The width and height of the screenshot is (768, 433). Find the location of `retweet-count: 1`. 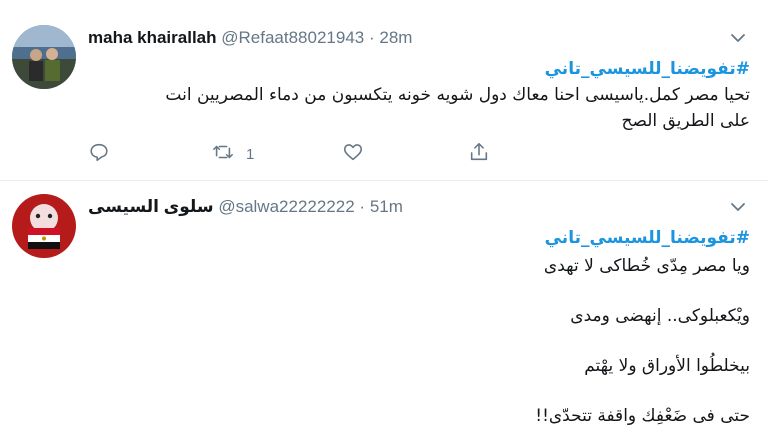

retweet-count: 1 is located at coordinates (250, 154).